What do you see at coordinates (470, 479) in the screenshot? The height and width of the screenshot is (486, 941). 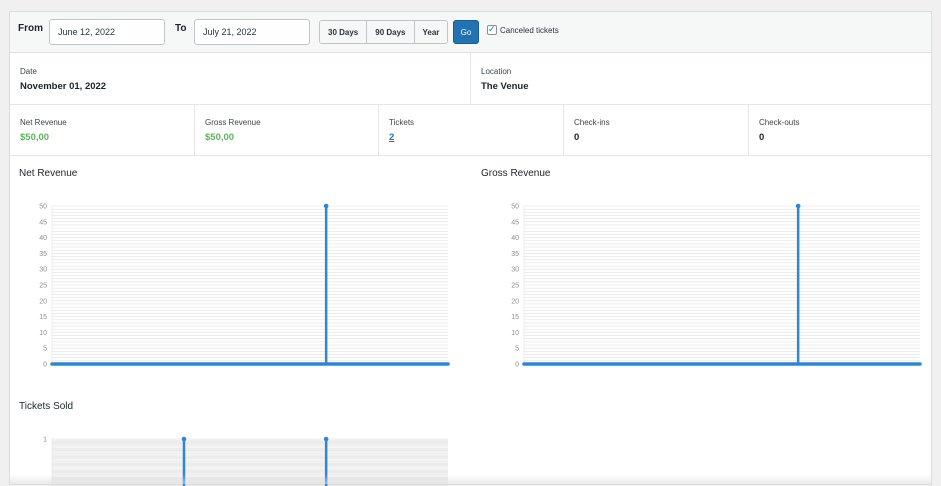 I see `scroll-fade` at bounding box center [470, 479].